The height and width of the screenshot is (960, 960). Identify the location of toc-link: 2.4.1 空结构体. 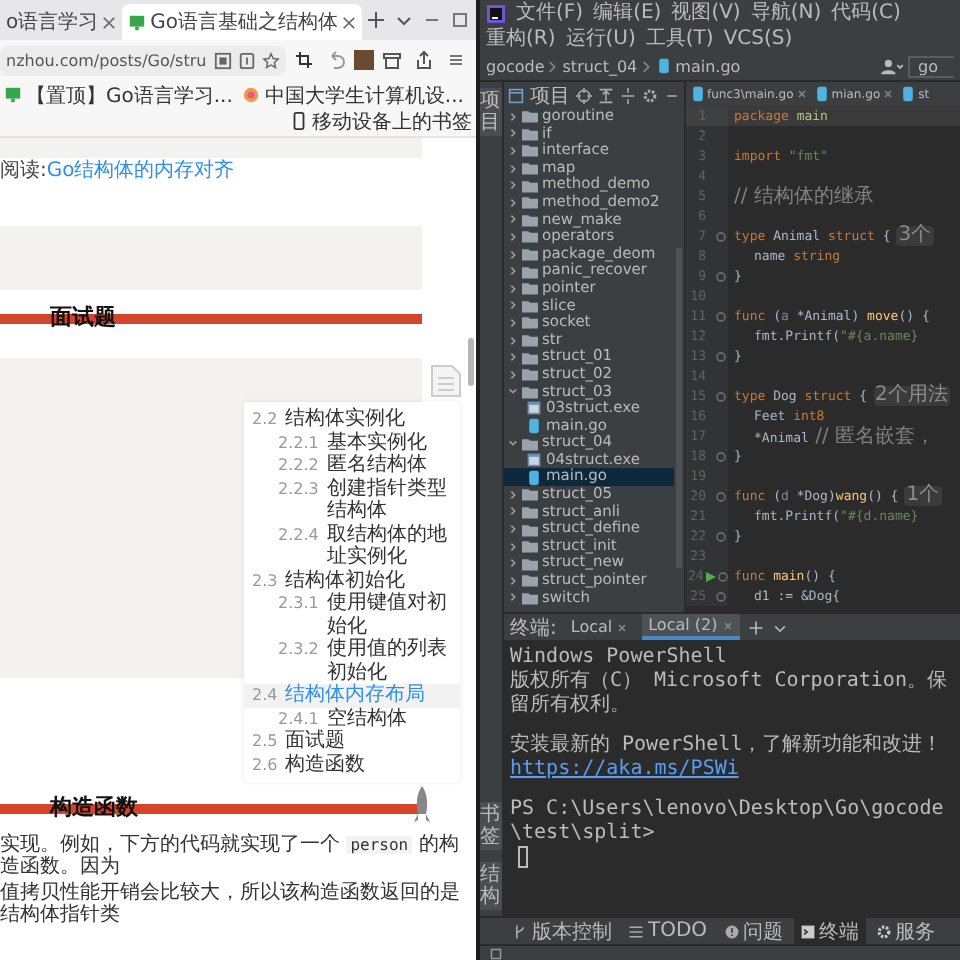
(352, 718).